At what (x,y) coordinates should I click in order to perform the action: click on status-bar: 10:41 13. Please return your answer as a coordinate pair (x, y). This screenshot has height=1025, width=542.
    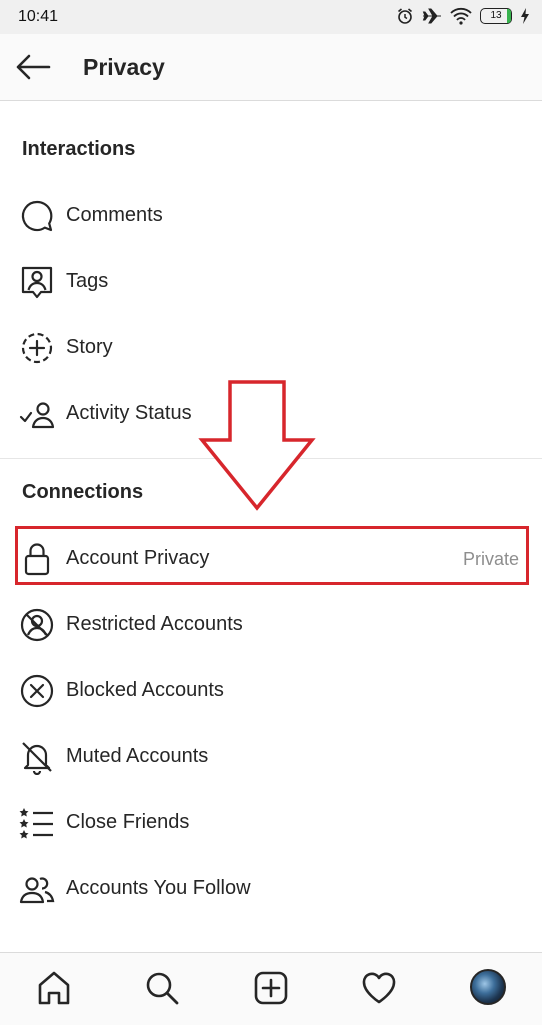
    Looking at the image, I should click on (271, 17).